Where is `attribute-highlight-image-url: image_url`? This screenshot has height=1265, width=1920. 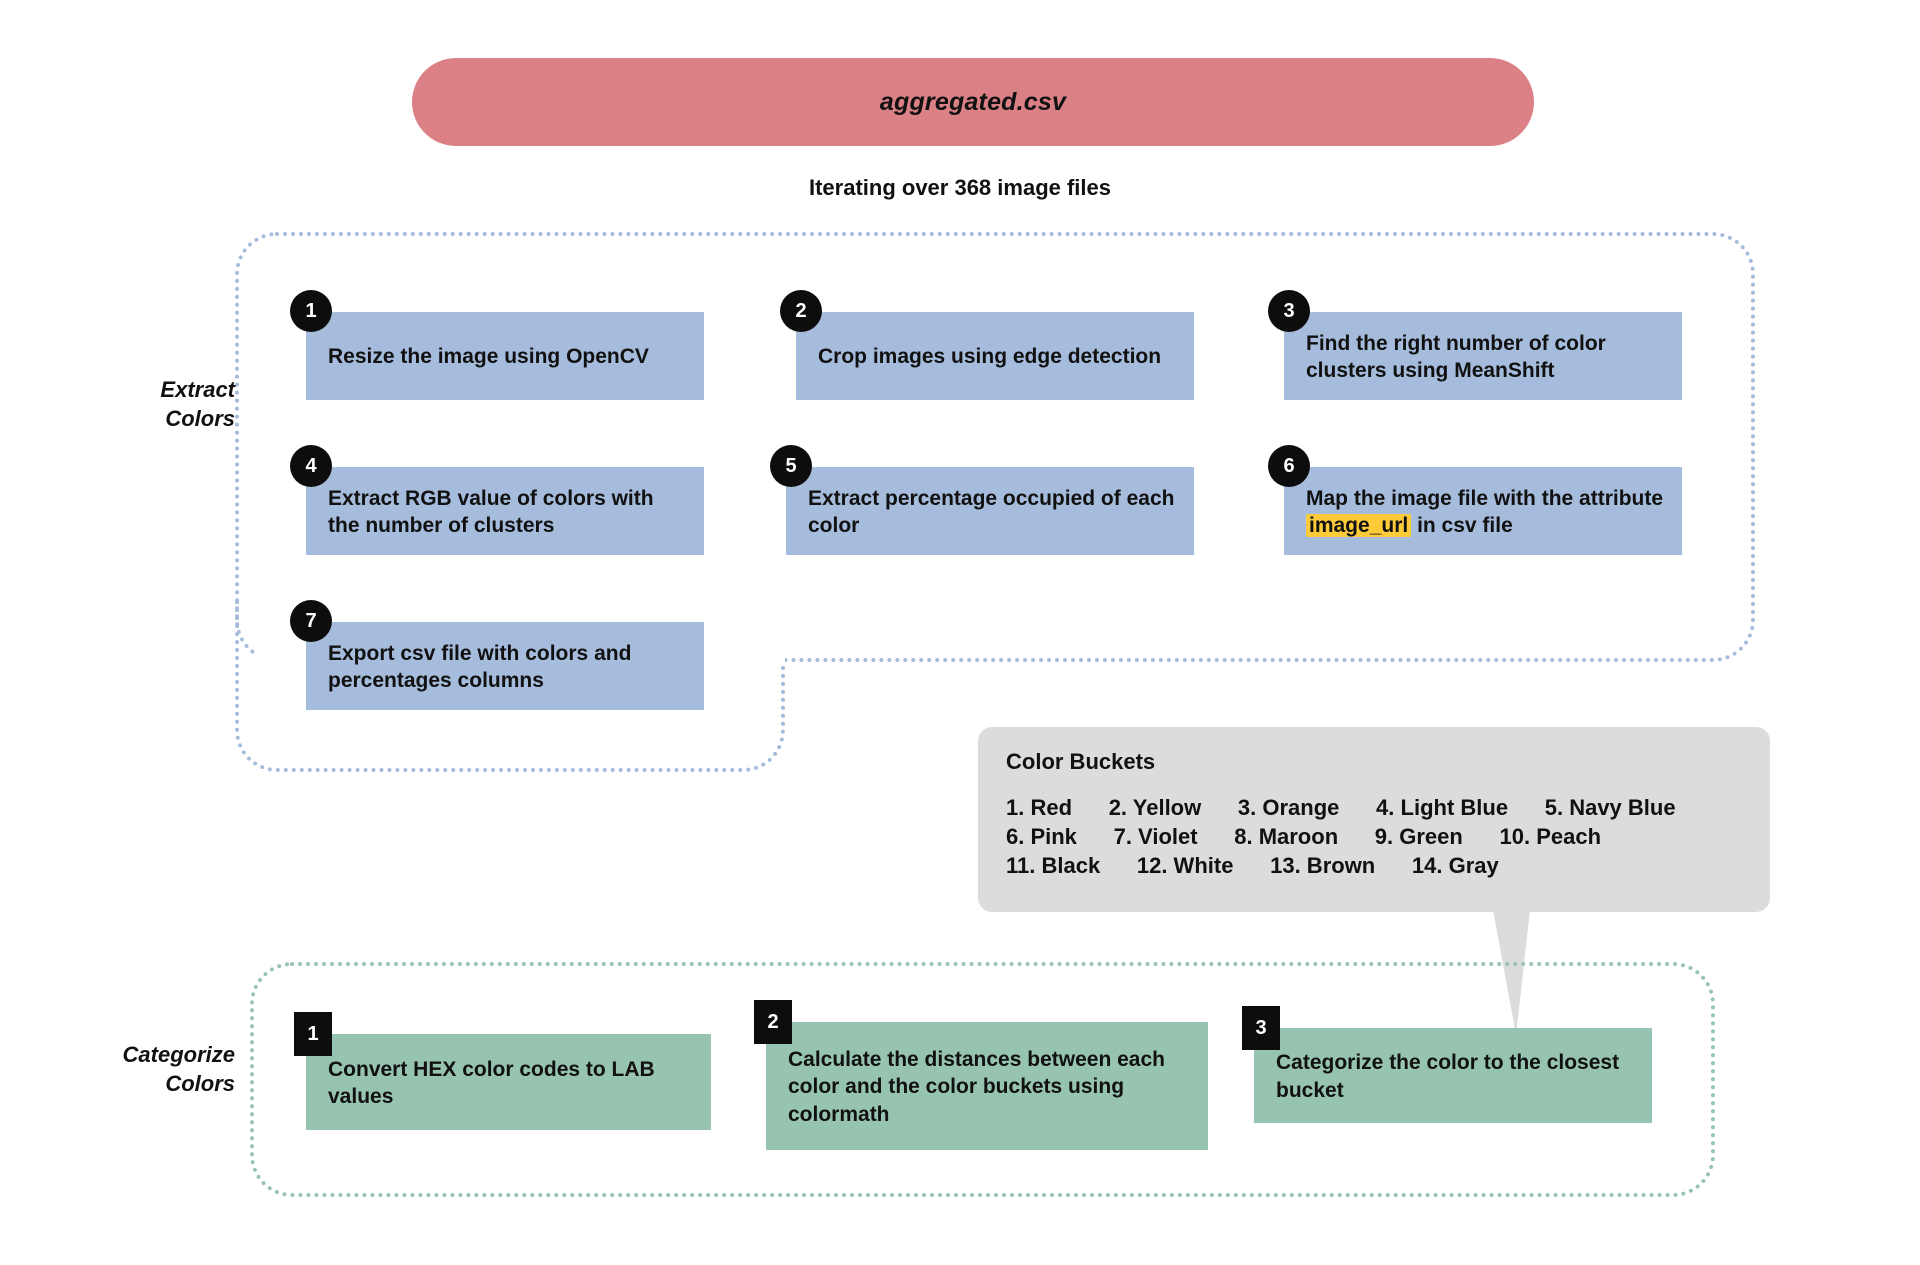
attribute-highlight-image-url: image_url is located at coordinates (1359, 525).